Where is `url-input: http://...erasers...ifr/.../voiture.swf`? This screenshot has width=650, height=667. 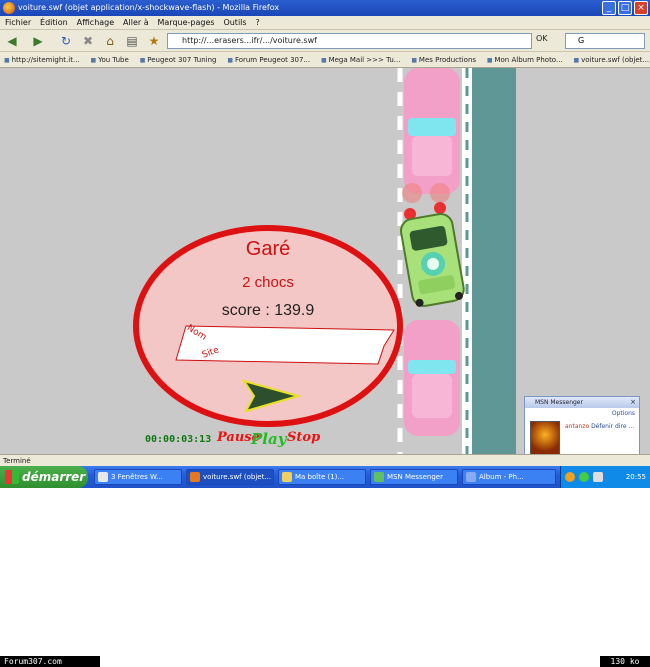
url-input: http://...erasers...ifr/.../voiture.swf is located at coordinates (349, 41).